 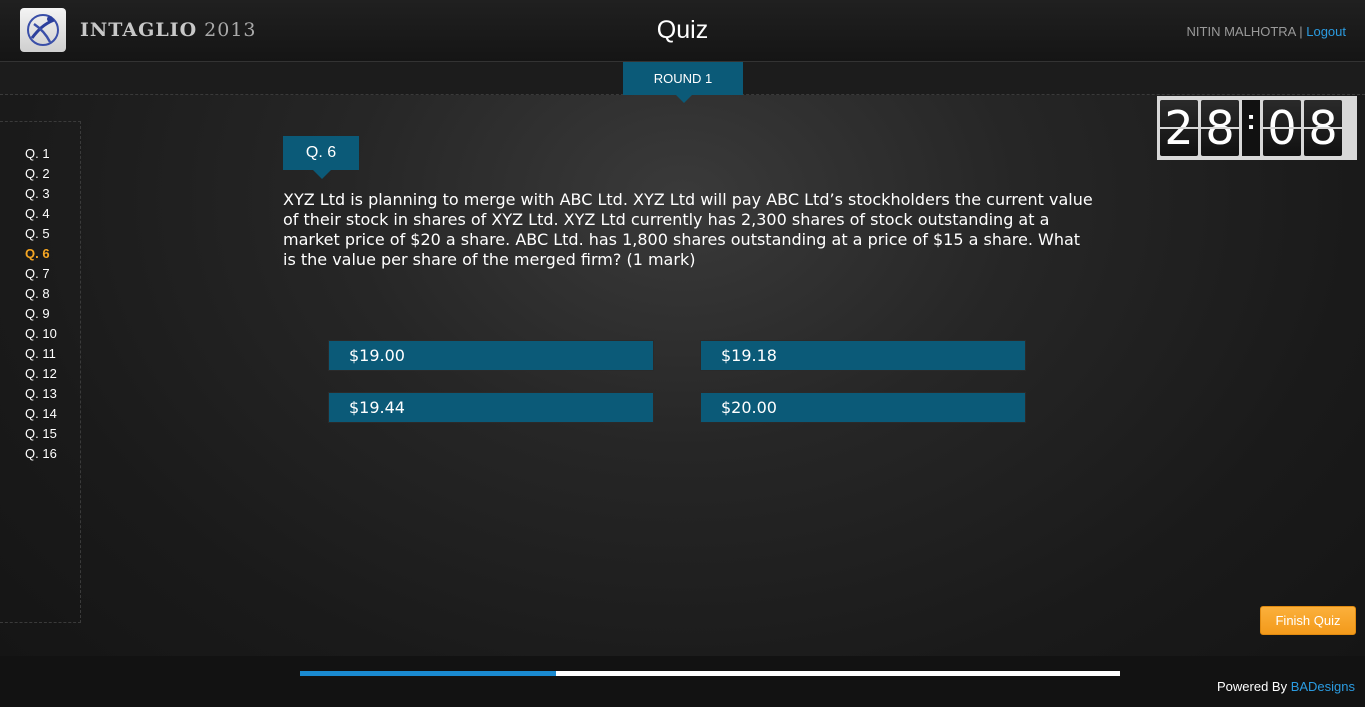 I want to click on logout-link: Logout, so click(x=1326, y=31).